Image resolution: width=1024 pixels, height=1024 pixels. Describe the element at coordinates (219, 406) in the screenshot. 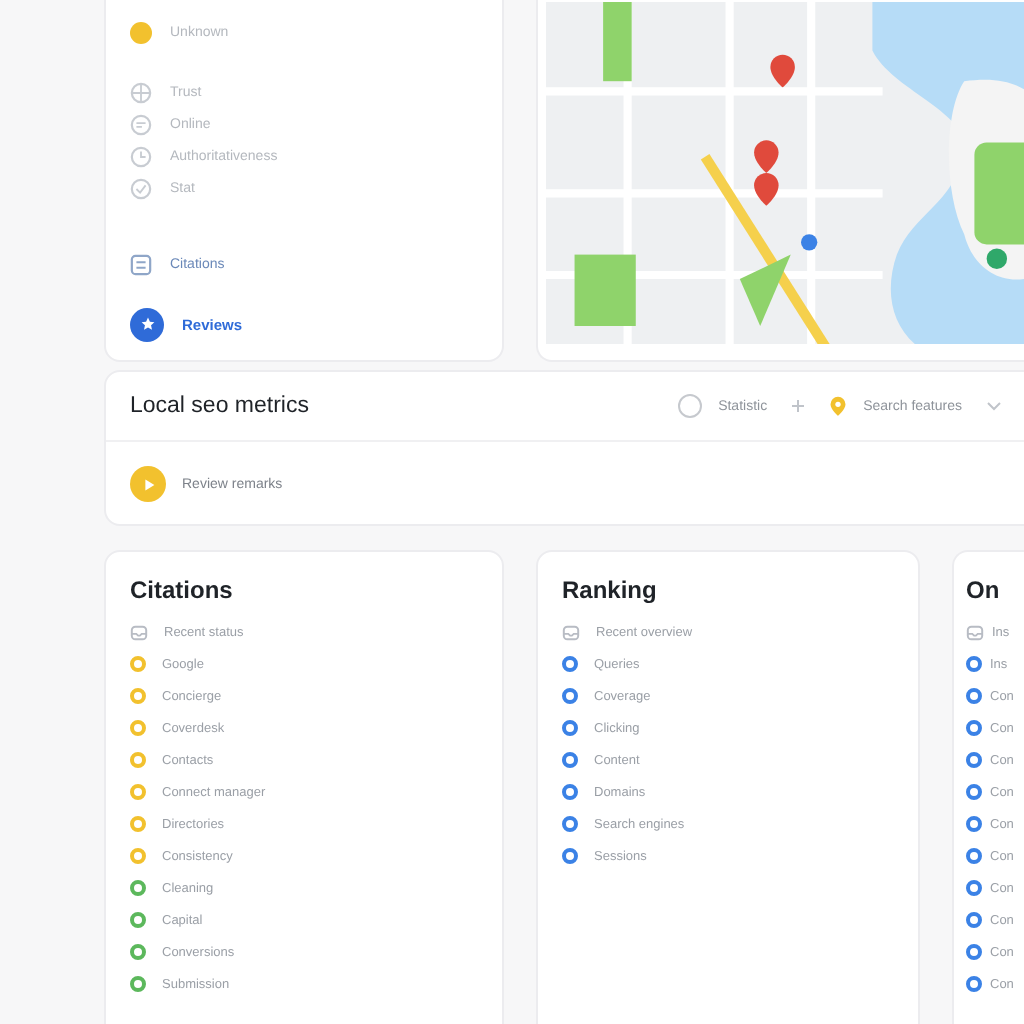

I see `section-title: Local seo metrics` at that location.